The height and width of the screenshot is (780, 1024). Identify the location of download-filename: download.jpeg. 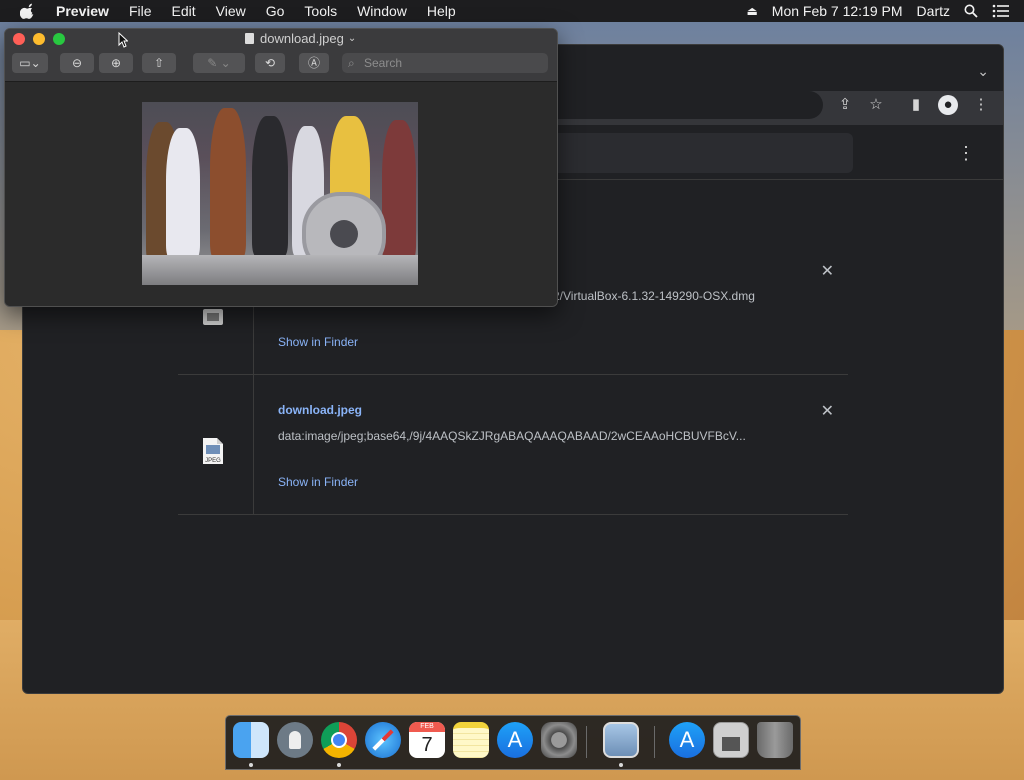
(320, 410).